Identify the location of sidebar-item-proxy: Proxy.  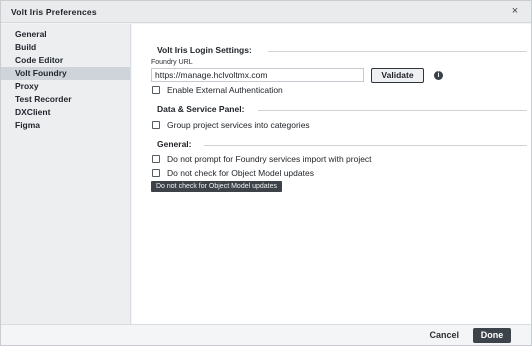
(65, 86).